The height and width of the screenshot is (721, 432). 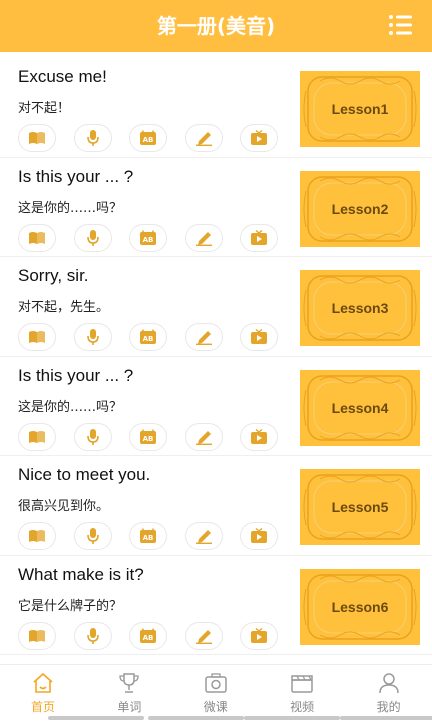 What do you see at coordinates (43, 685) in the screenshot?
I see `home-icon` at bounding box center [43, 685].